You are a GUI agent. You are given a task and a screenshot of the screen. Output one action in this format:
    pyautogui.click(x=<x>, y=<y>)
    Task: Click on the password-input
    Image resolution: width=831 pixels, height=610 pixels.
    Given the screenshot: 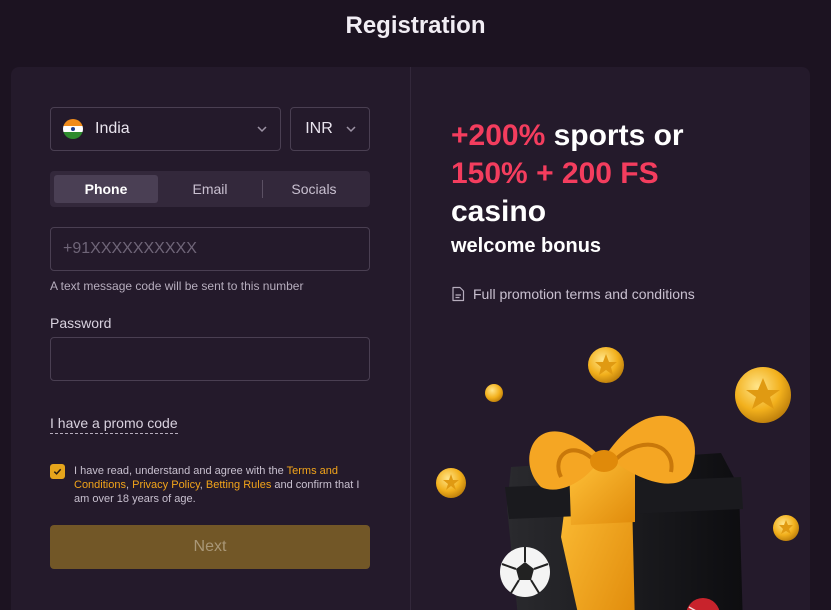 What is the action you would take?
    pyautogui.click(x=210, y=359)
    